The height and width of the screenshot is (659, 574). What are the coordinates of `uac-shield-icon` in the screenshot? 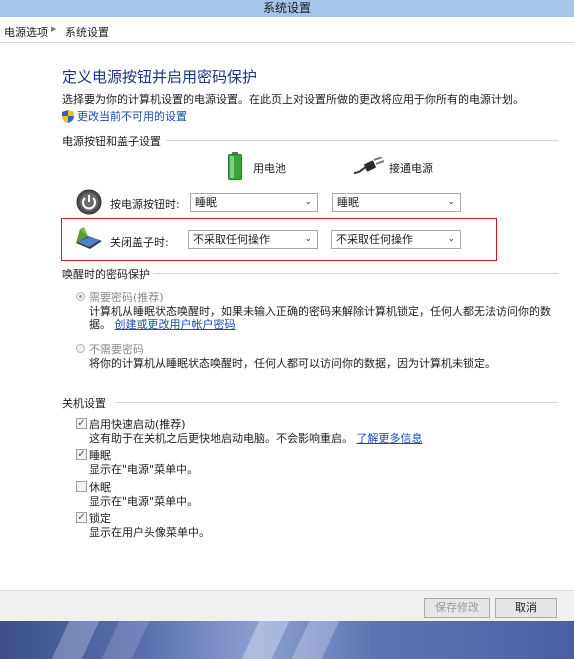 It's located at (68, 116).